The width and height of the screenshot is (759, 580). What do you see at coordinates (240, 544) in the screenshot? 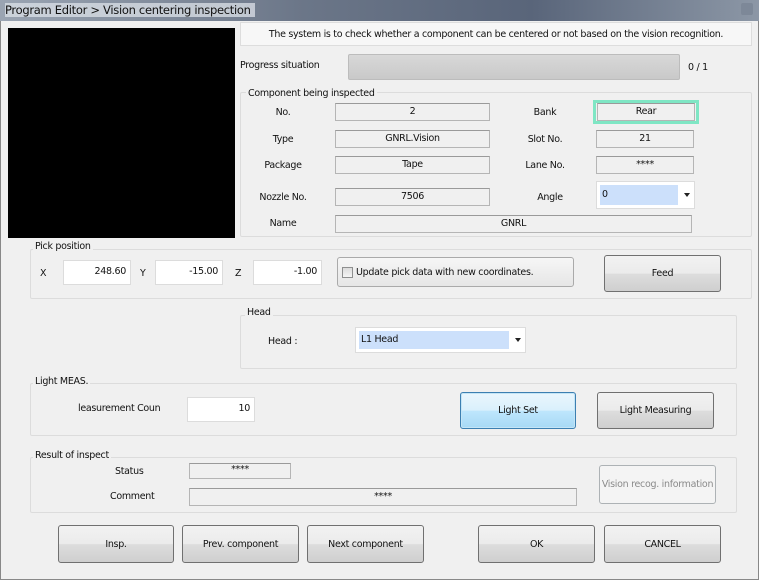
I see `prev-component-button: Prev. component` at bounding box center [240, 544].